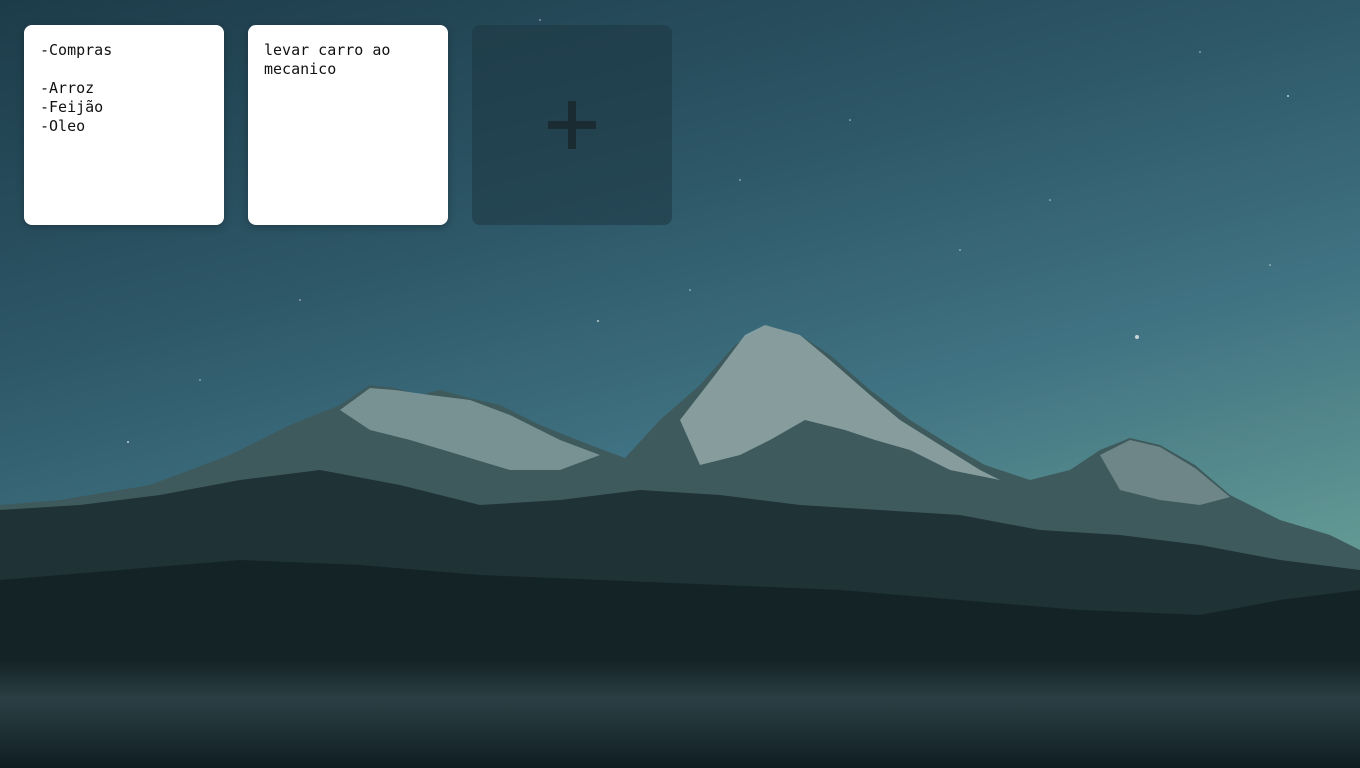 The height and width of the screenshot is (768, 1360). I want to click on plus-icon, so click(572, 125).